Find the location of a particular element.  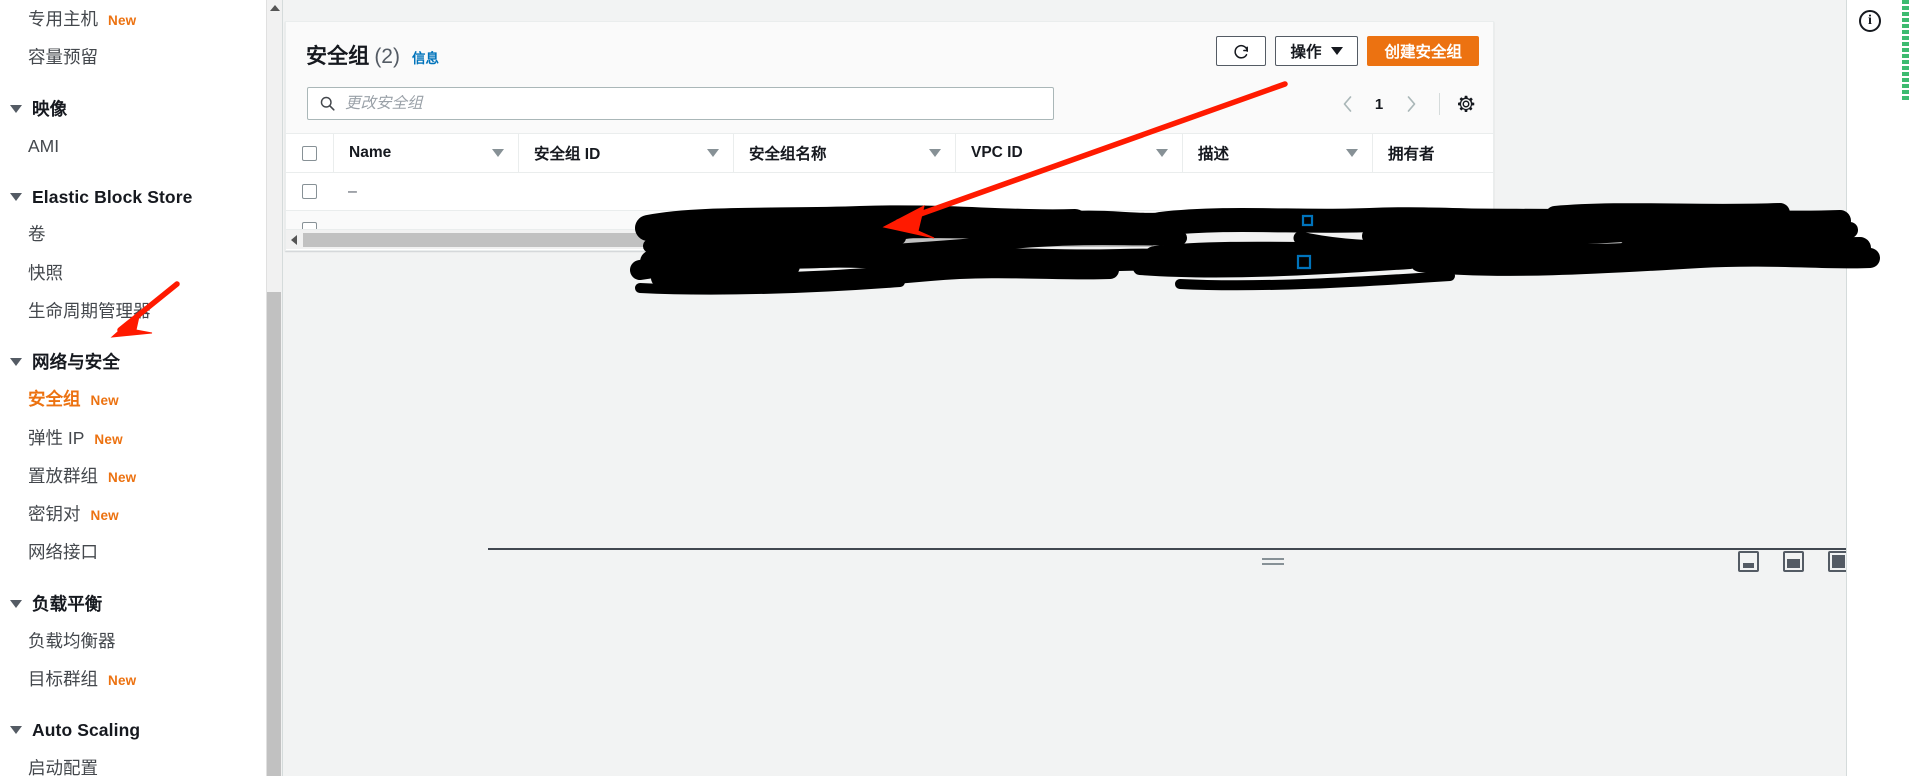

panel-size-medium-button is located at coordinates (1793, 561).